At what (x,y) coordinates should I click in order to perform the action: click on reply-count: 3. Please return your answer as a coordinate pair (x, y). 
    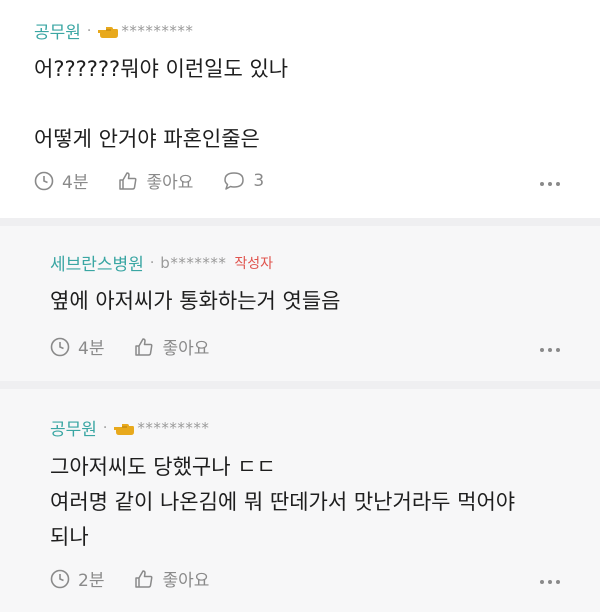
    Looking at the image, I should click on (259, 180).